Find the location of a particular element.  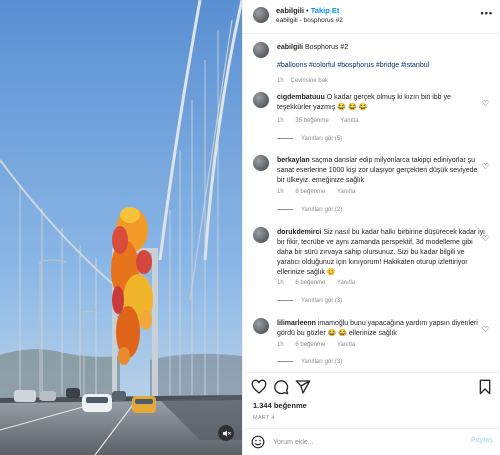

volume-muted-icon is located at coordinates (226, 433).